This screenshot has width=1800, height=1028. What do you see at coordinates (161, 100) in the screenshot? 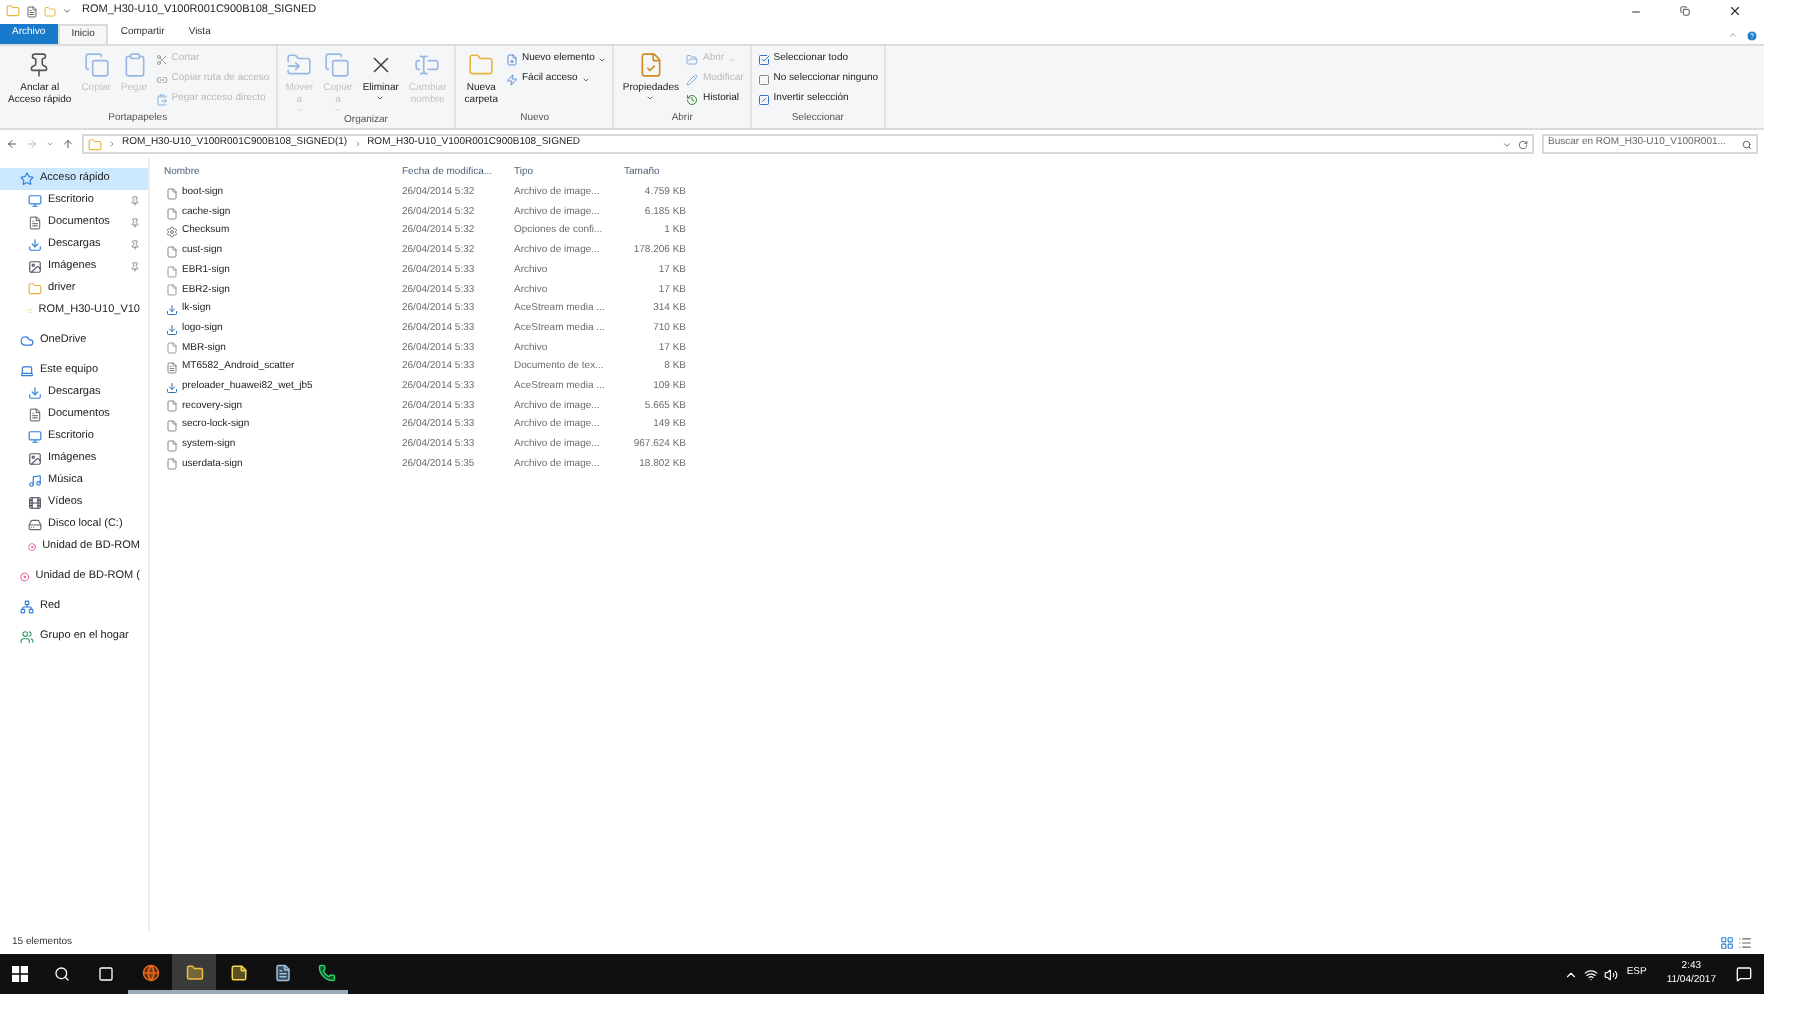
I see `paste-icon` at bounding box center [161, 100].